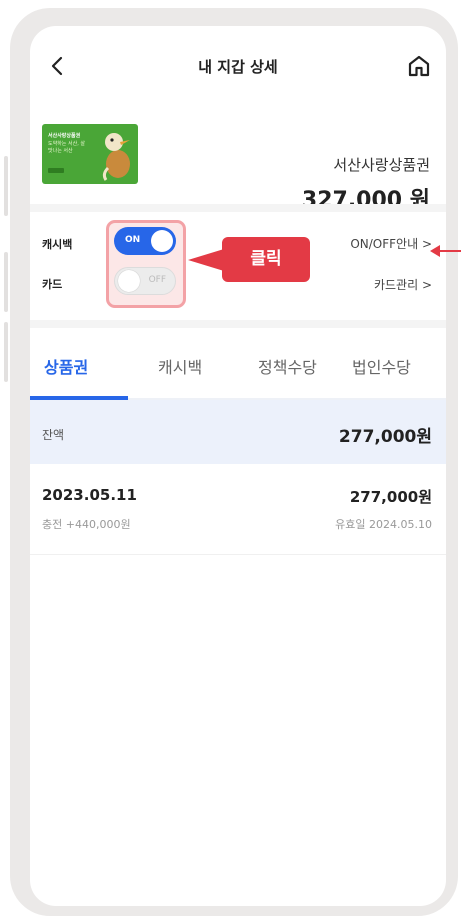 The height and width of the screenshot is (922, 461). What do you see at coordinates (419, 66) in the screenshot?
I see `home-icon` at bounding box center [419, 66].